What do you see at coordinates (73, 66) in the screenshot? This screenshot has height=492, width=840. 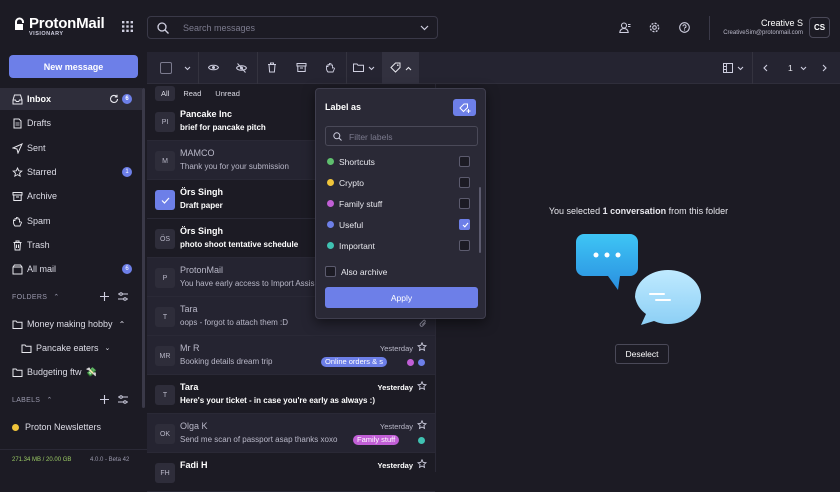 I see `new-message-button: New message` at bounding box center [73, 66].